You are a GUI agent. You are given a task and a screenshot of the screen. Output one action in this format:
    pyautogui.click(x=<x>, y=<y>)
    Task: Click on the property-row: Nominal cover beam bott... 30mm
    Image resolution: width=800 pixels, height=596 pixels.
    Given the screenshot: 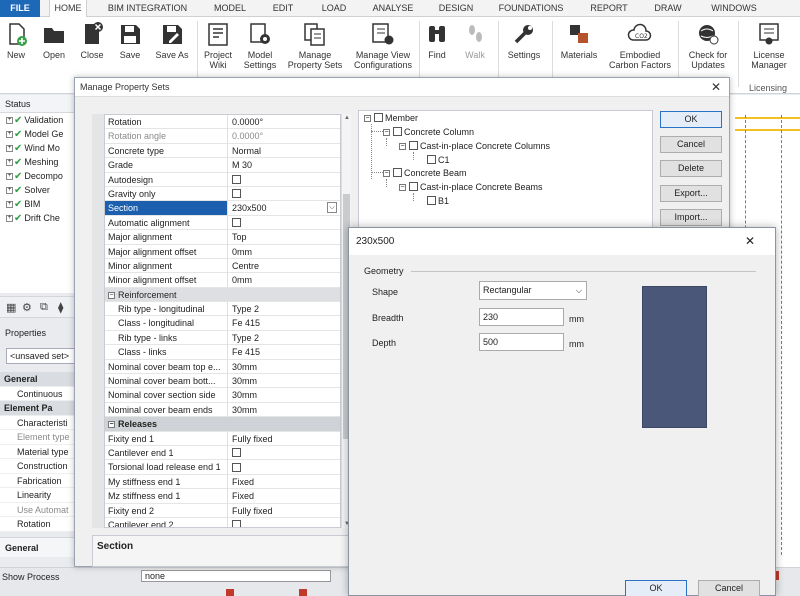 What is the action you would take?
    pyautogui.click(x=222, y=381)
    